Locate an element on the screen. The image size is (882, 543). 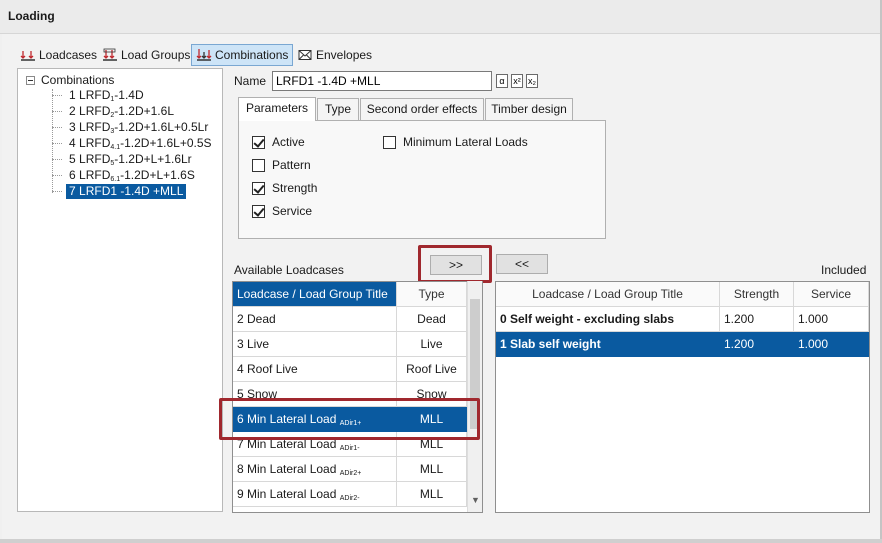
subscript-button: x₂ is located at coordinates (532, 81).